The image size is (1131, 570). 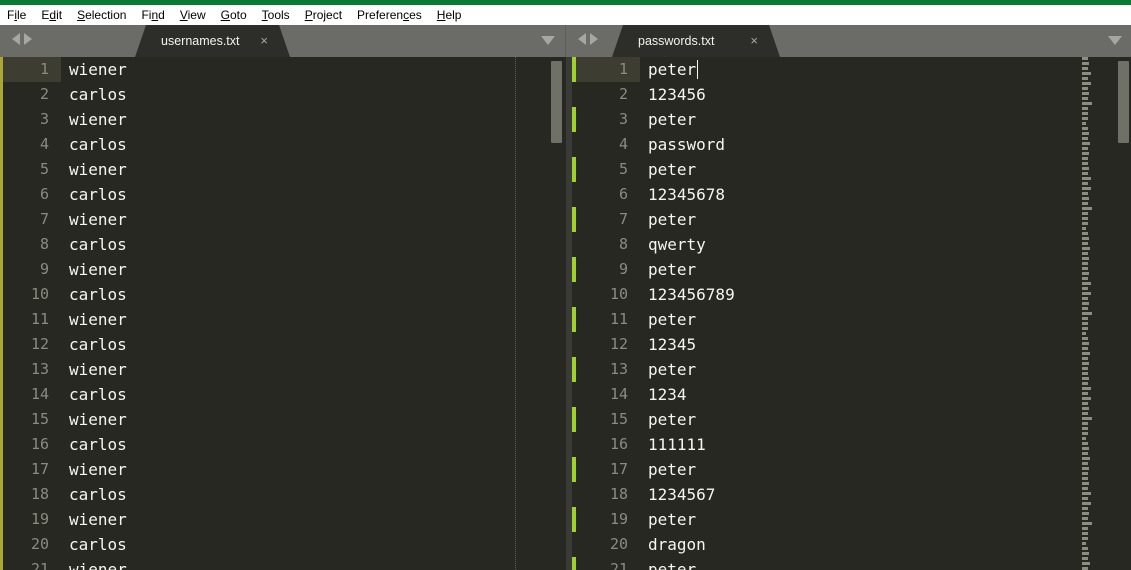 I want to click on line-text: 123456789, so click(x=687, y=294).